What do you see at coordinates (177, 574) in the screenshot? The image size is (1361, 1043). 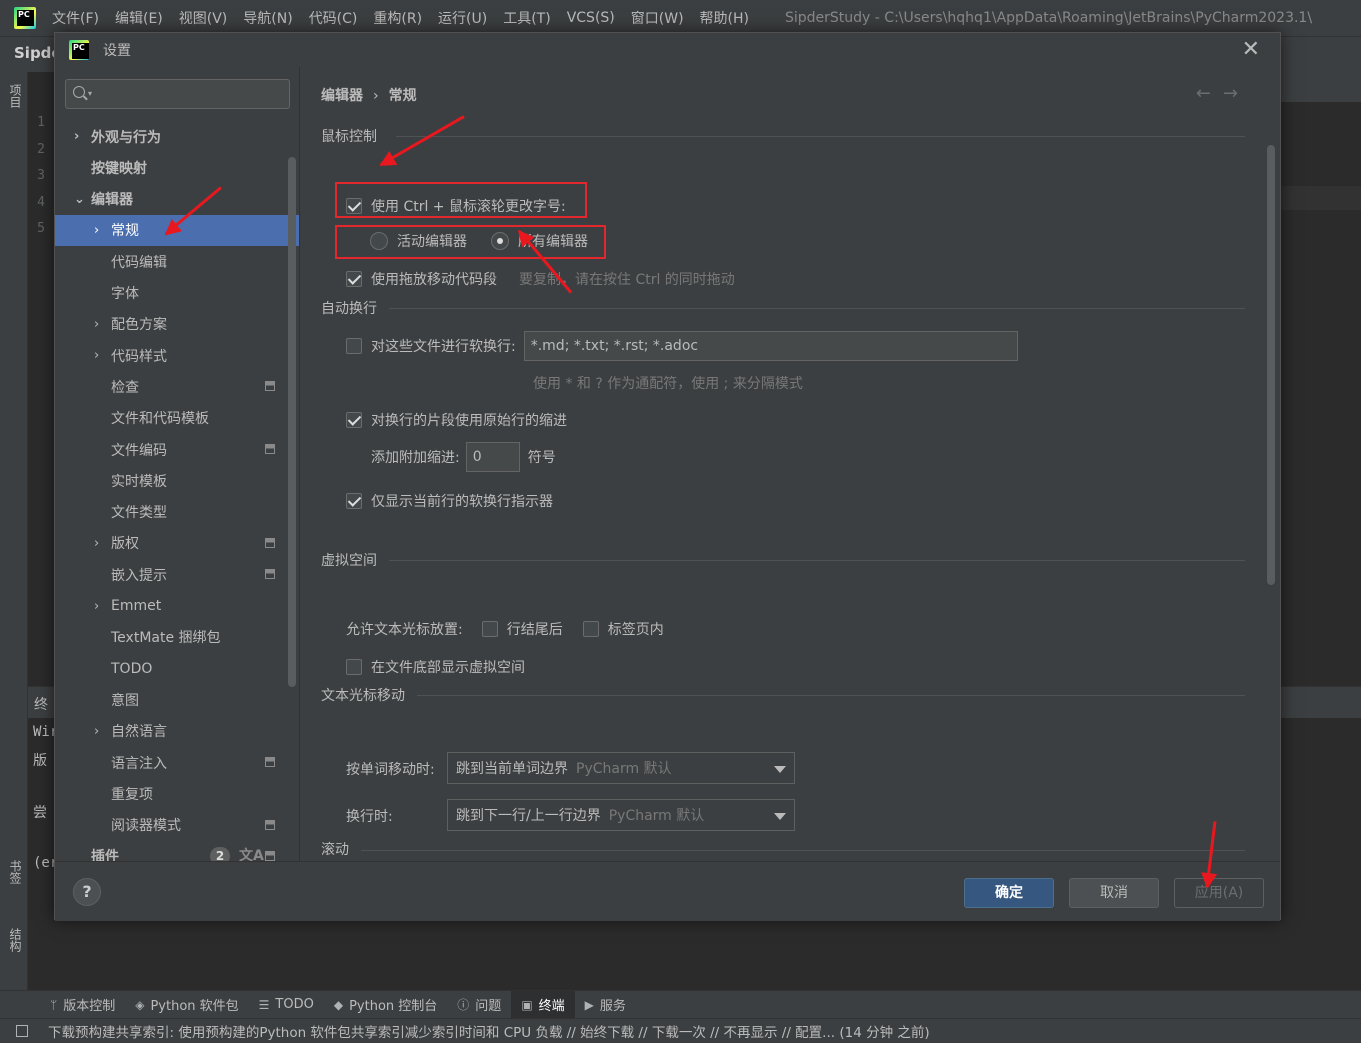 I see `sidebar-item: 嵌入提示` at bounding box center [177, 574].